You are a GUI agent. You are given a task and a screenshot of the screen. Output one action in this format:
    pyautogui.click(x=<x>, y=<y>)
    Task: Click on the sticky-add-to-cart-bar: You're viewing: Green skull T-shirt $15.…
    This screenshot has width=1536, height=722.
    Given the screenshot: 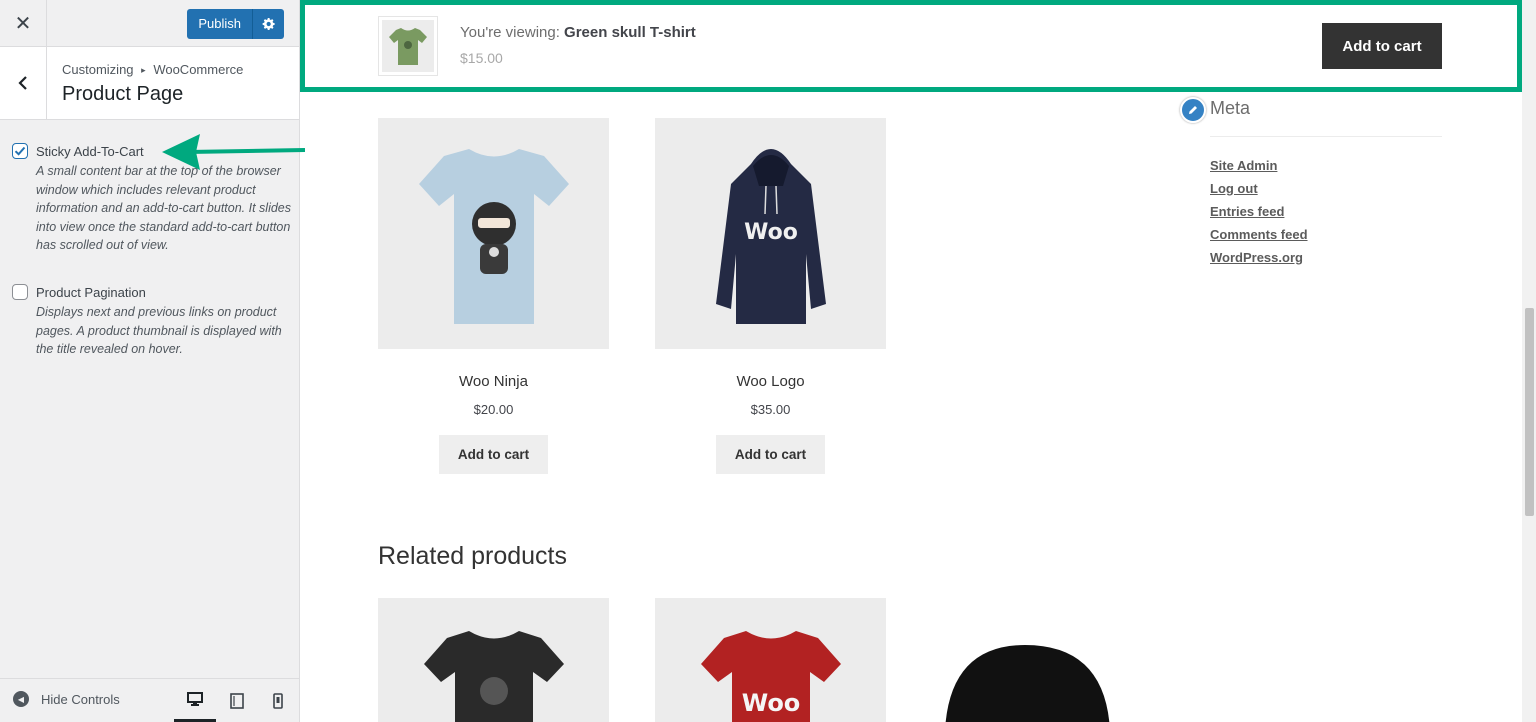 What is the action you would take?
    pyautogui.click(x=911, y=46)
    